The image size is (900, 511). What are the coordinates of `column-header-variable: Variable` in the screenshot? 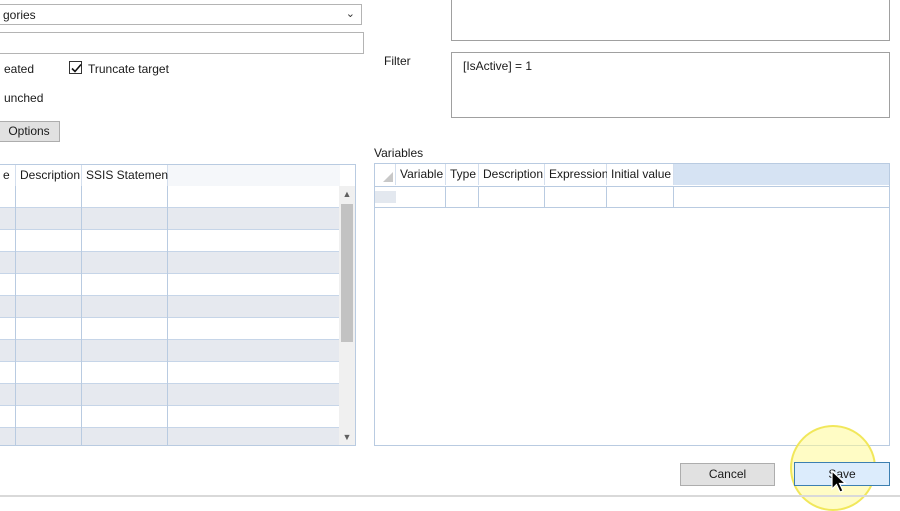 It's located at (421, 174).